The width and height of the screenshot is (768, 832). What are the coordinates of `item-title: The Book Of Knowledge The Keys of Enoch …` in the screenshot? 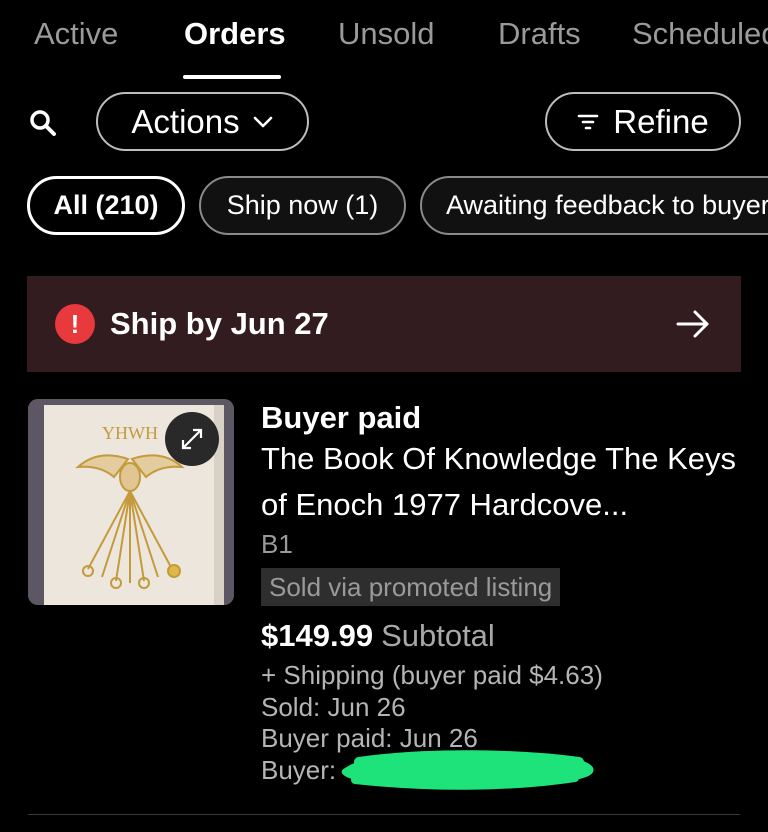 It's located at (501, 482).